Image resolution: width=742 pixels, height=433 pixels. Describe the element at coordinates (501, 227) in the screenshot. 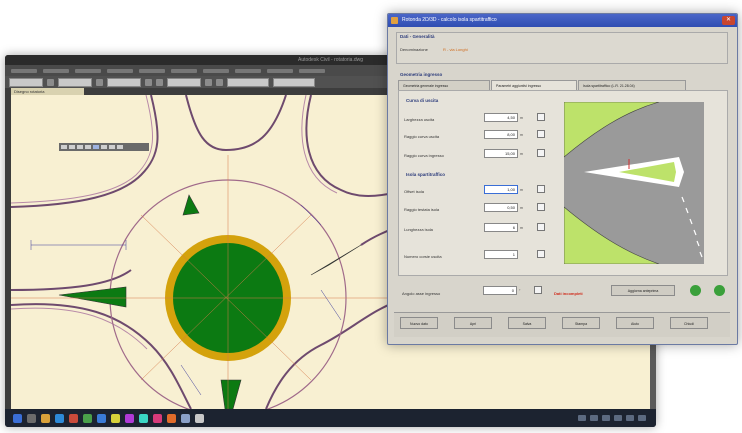

I see `lunghezza-isola-input: 6` at that location.